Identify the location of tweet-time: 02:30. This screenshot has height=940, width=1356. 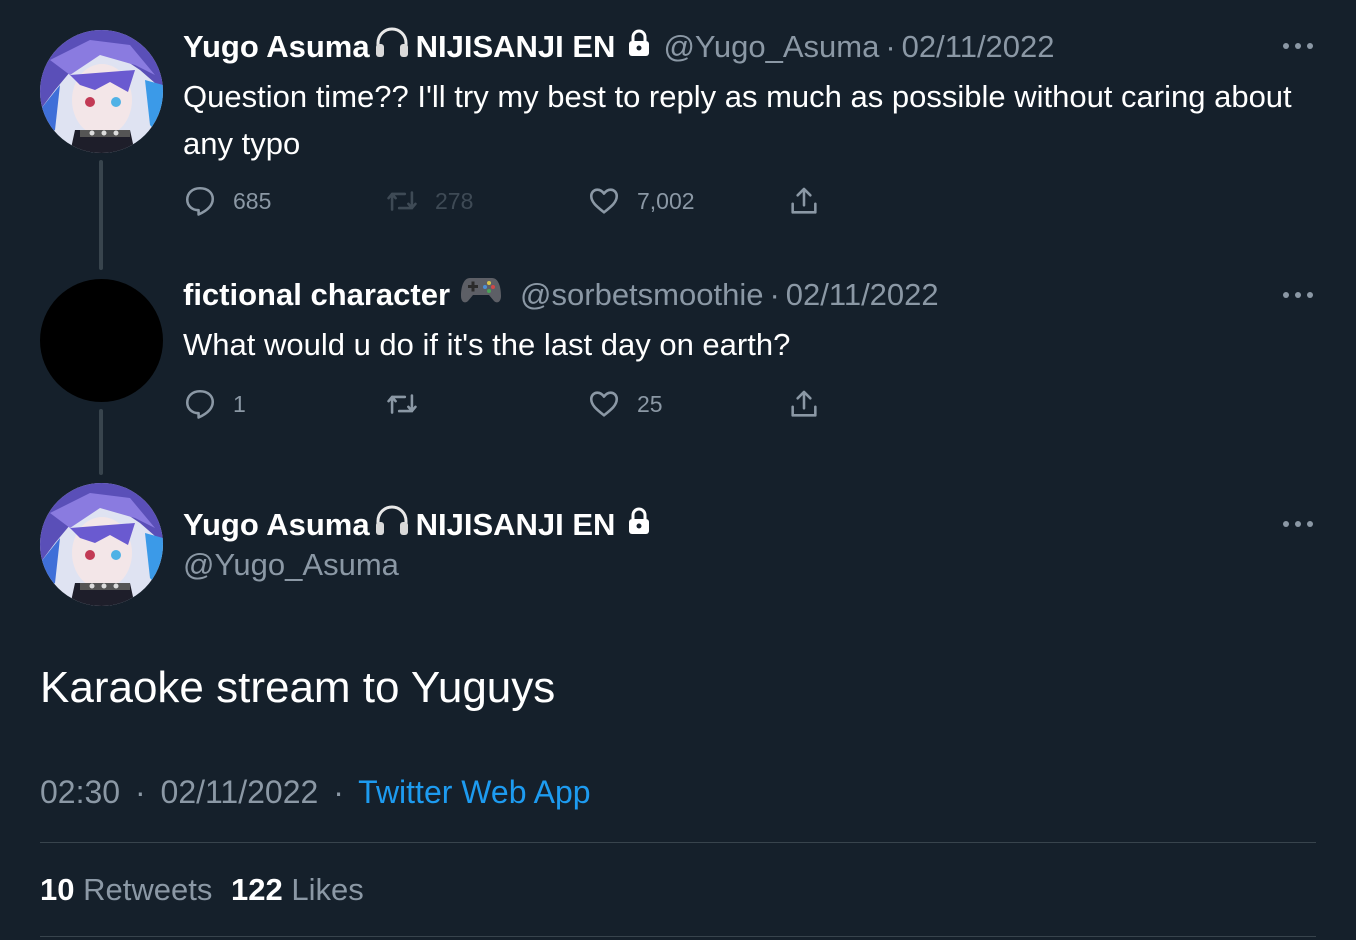
(80, 792).